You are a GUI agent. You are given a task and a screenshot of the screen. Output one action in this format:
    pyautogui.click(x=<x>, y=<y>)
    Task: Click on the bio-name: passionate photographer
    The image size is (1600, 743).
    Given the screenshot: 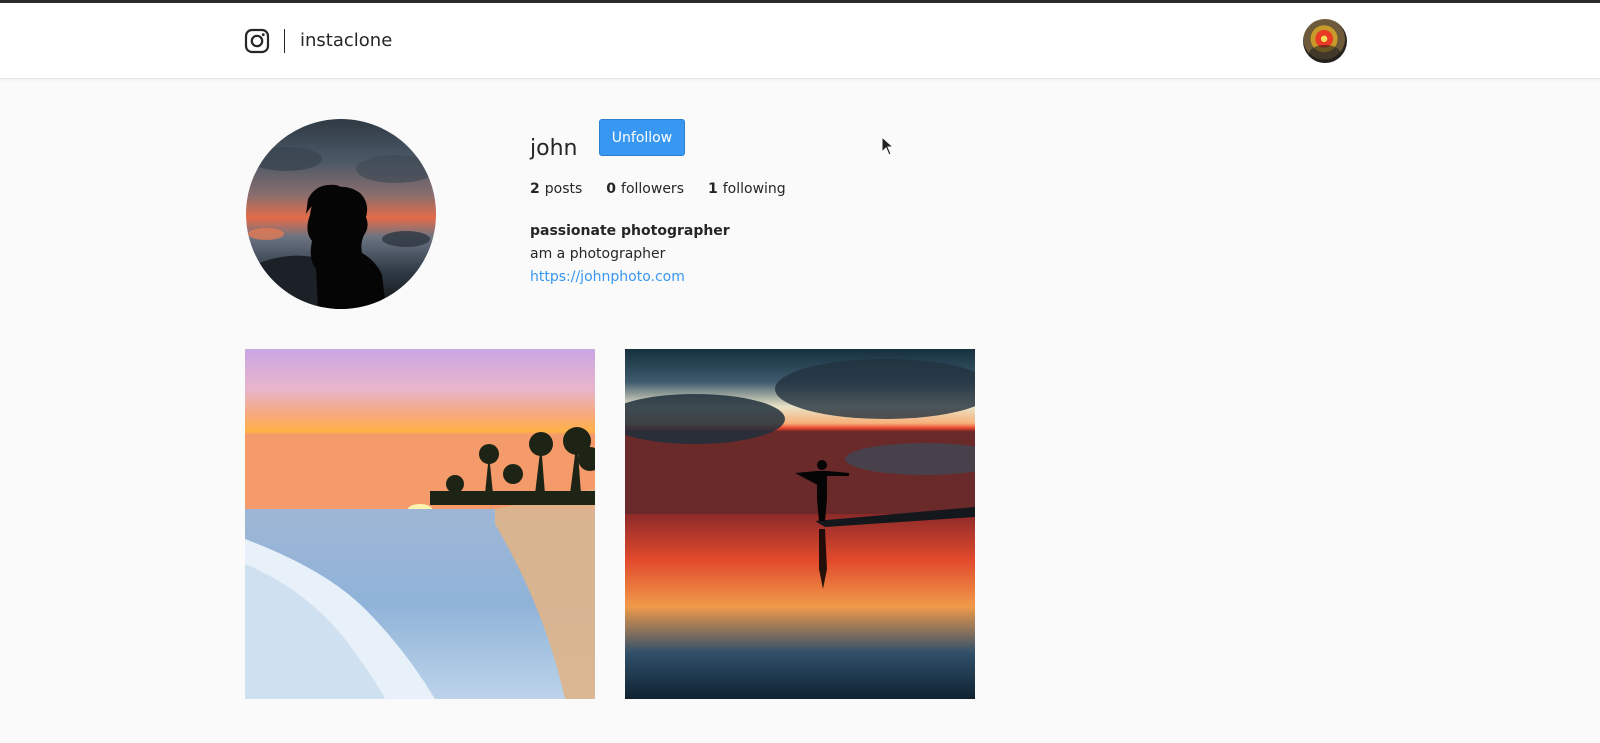 What is the action you would take?
    pyautogui.click(x=630, y=231)
    